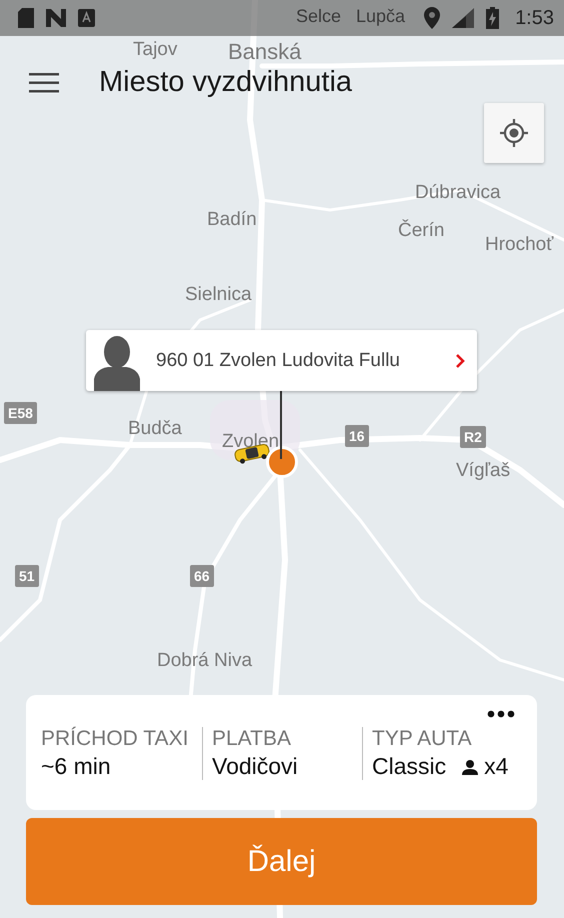  Describe the element at coordinates (319, 17) in the screenshot. I see `place-label: Selce` at that location.